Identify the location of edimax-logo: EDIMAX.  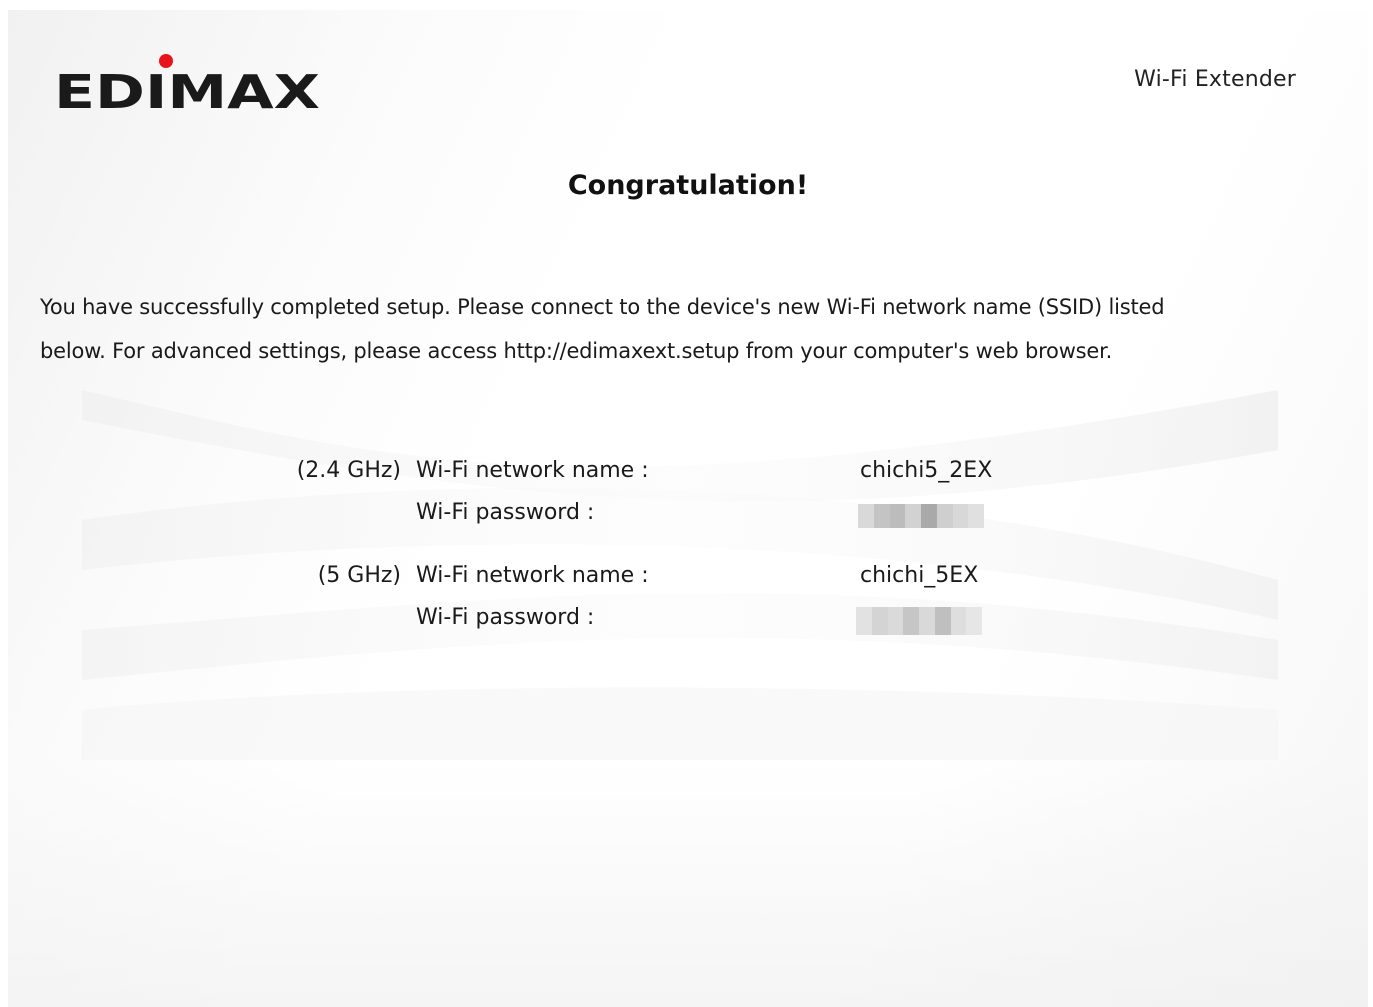
(187, 84).